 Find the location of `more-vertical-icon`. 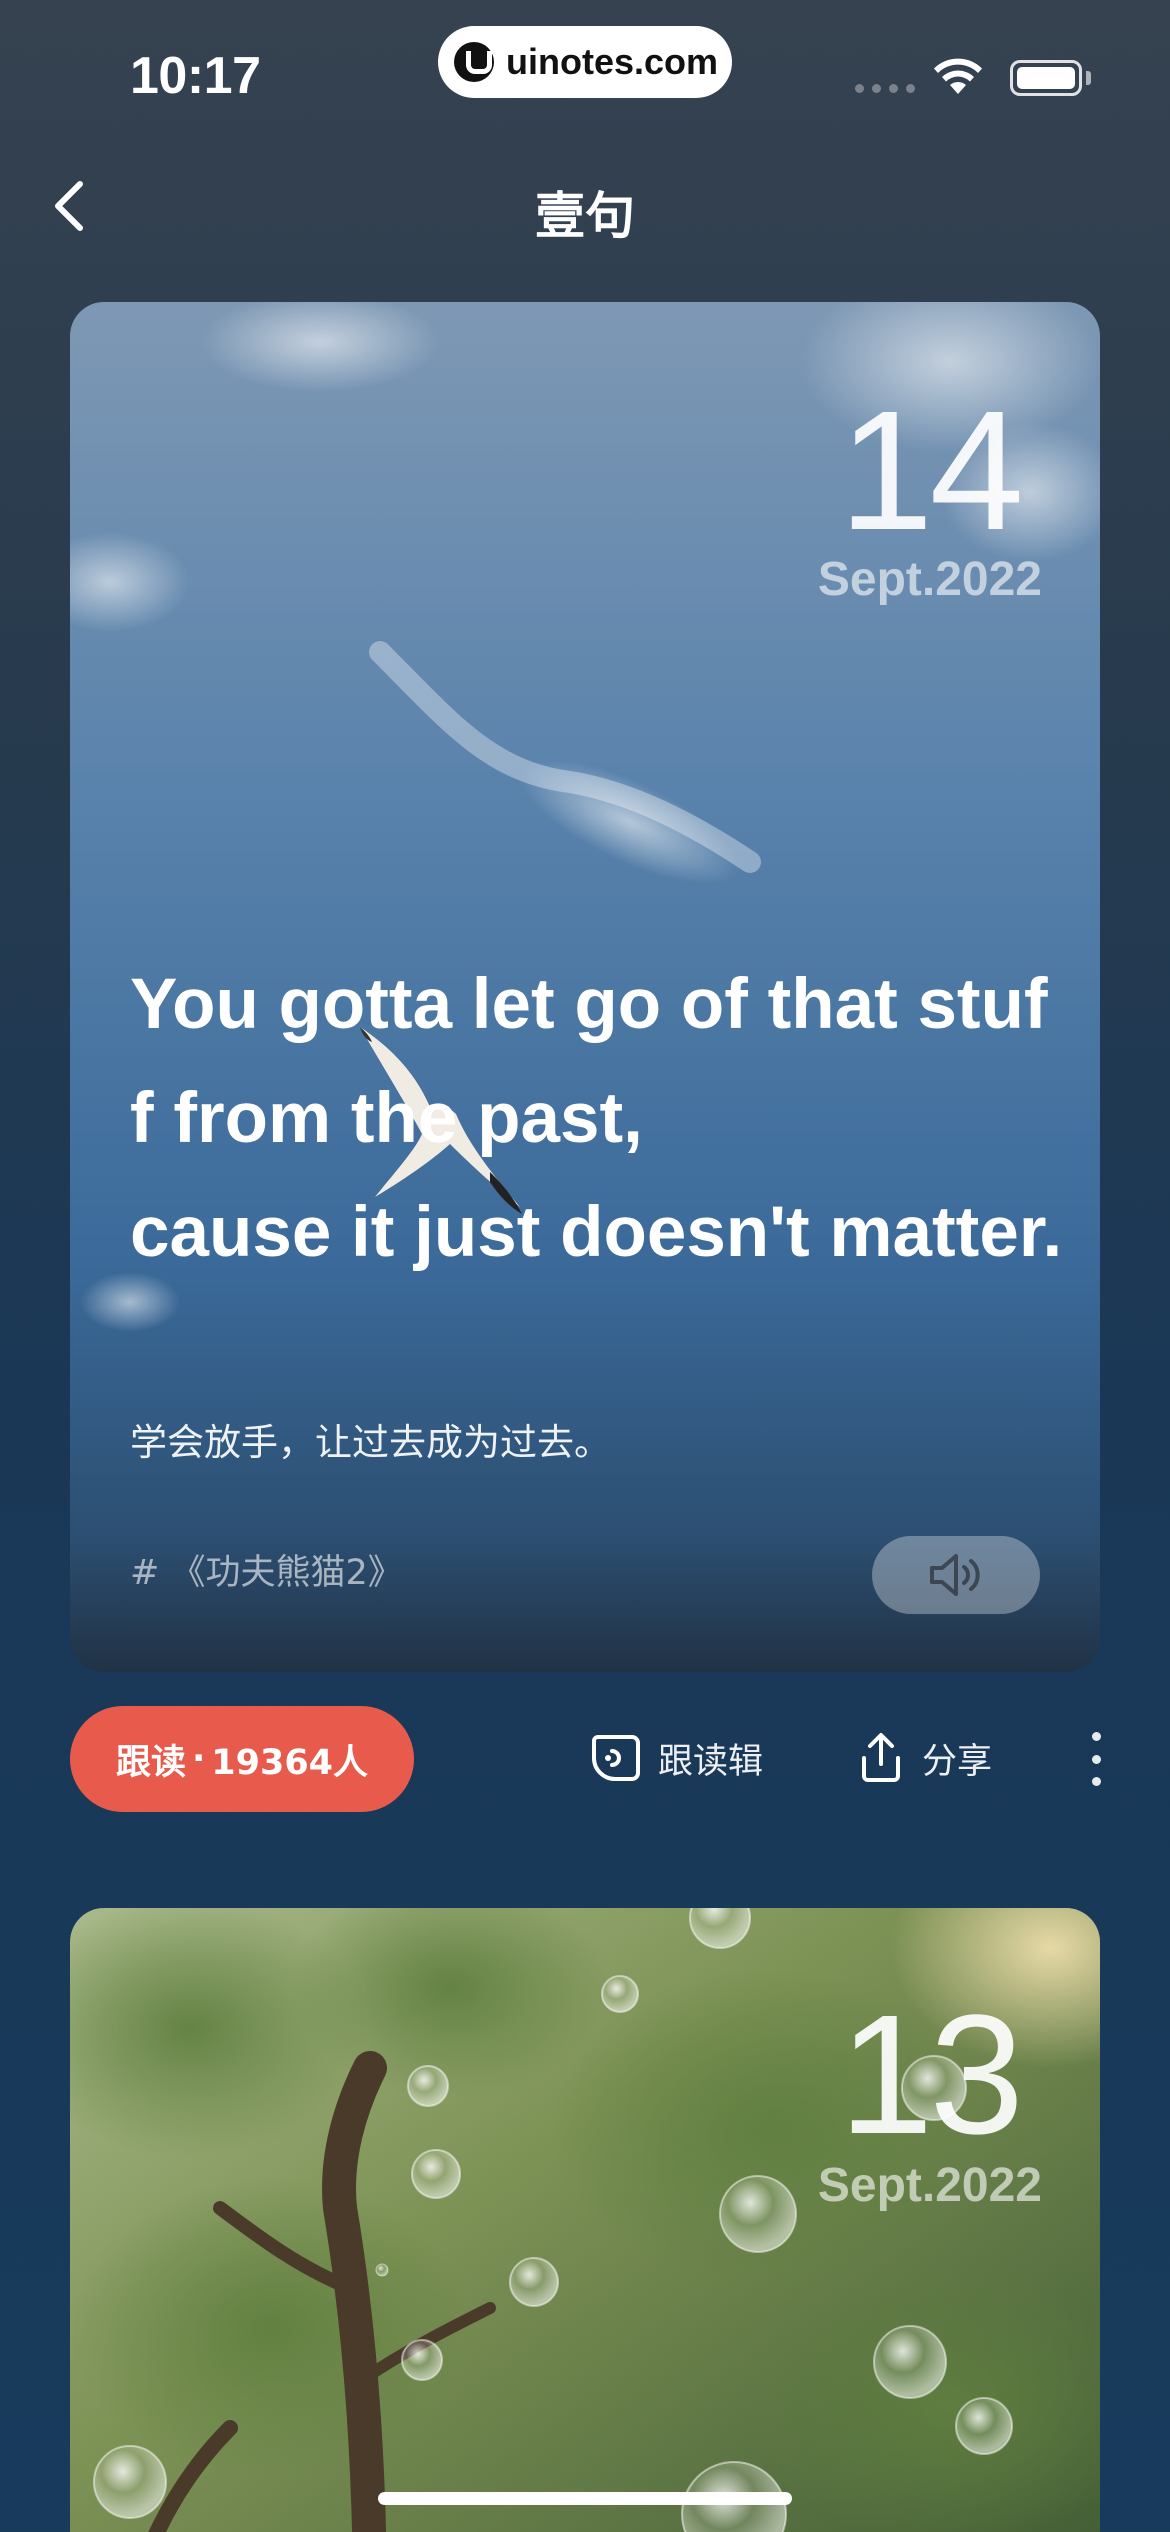

more-vertical-icon is located at coordinates (1096, 1759).